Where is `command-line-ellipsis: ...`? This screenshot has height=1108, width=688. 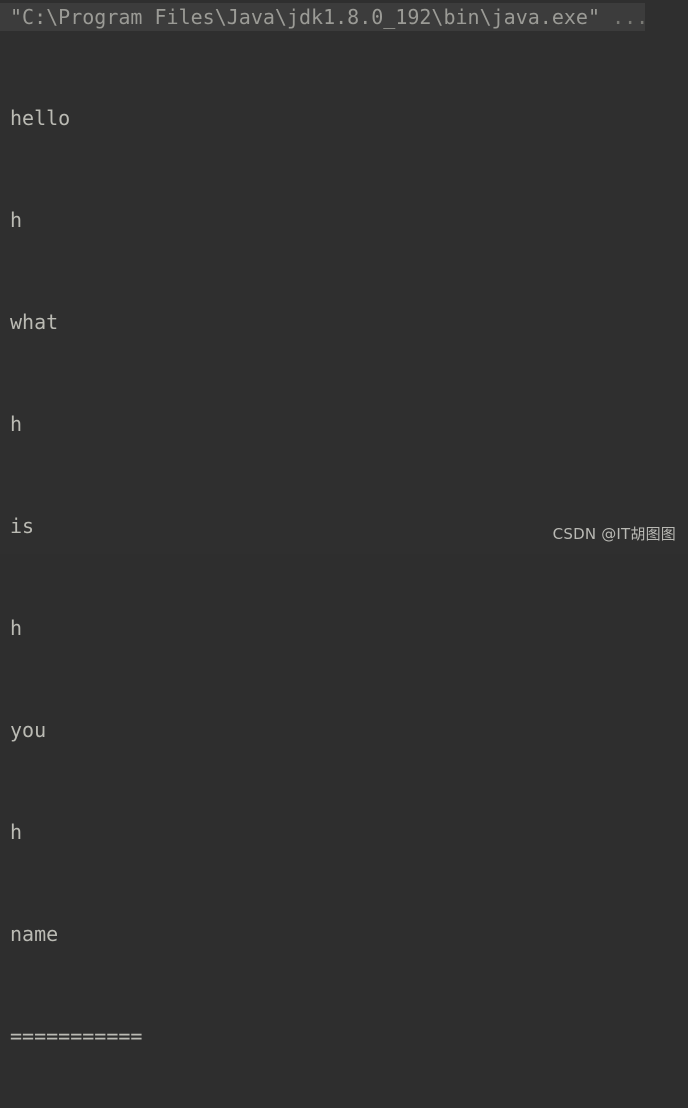
command-line-ellipsis: ... is located at coordinates (628, 17).